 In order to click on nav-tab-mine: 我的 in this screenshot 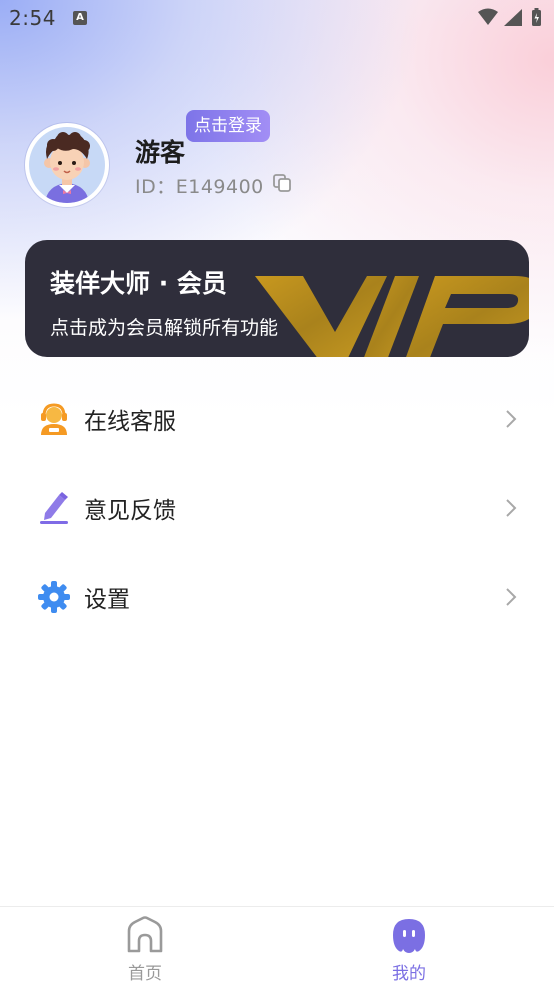, I will do `click(409, 946)`.